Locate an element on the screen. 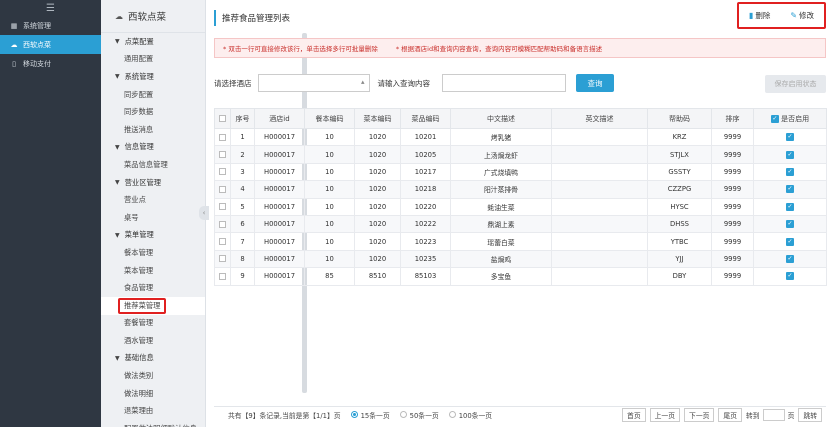 The height and width of the screenshot is (427, 829). table-row: 3 H000017 10 1020 10217 广式烧填鸭 GSSTY 9999 ✓ is located at coordinates (520, 172).